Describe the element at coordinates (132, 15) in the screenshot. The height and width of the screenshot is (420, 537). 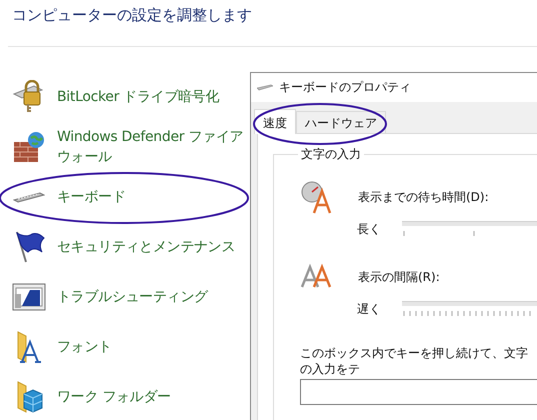
I see `page-title: コンピューターの設定を調整します` at that location.